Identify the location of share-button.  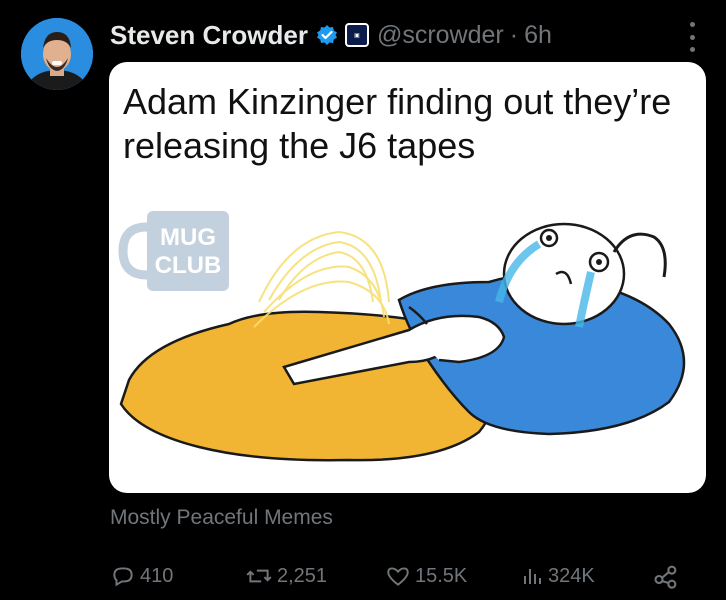
(668, 576).